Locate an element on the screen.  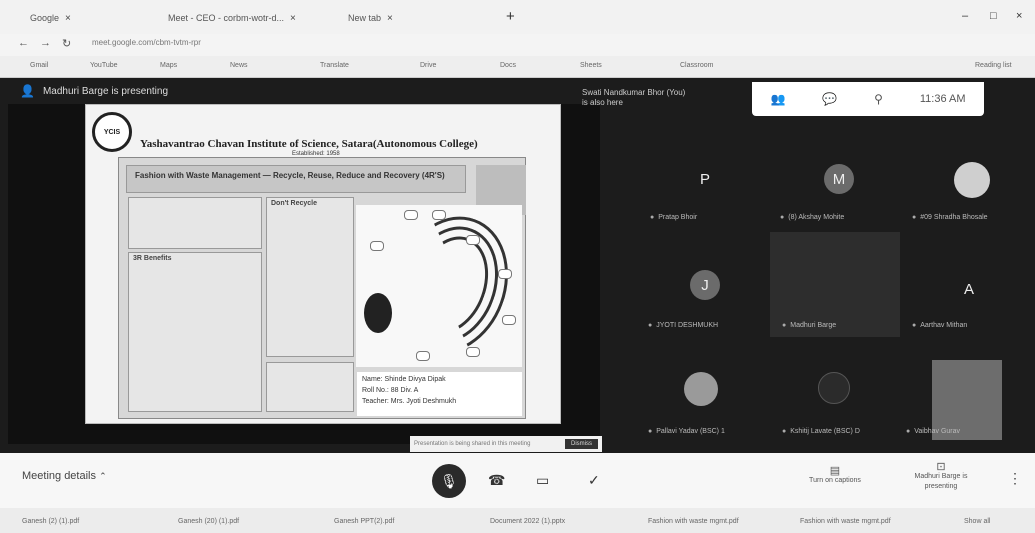
participant-name: ● Aarthav Mithan is located at coordinates (940, 325).